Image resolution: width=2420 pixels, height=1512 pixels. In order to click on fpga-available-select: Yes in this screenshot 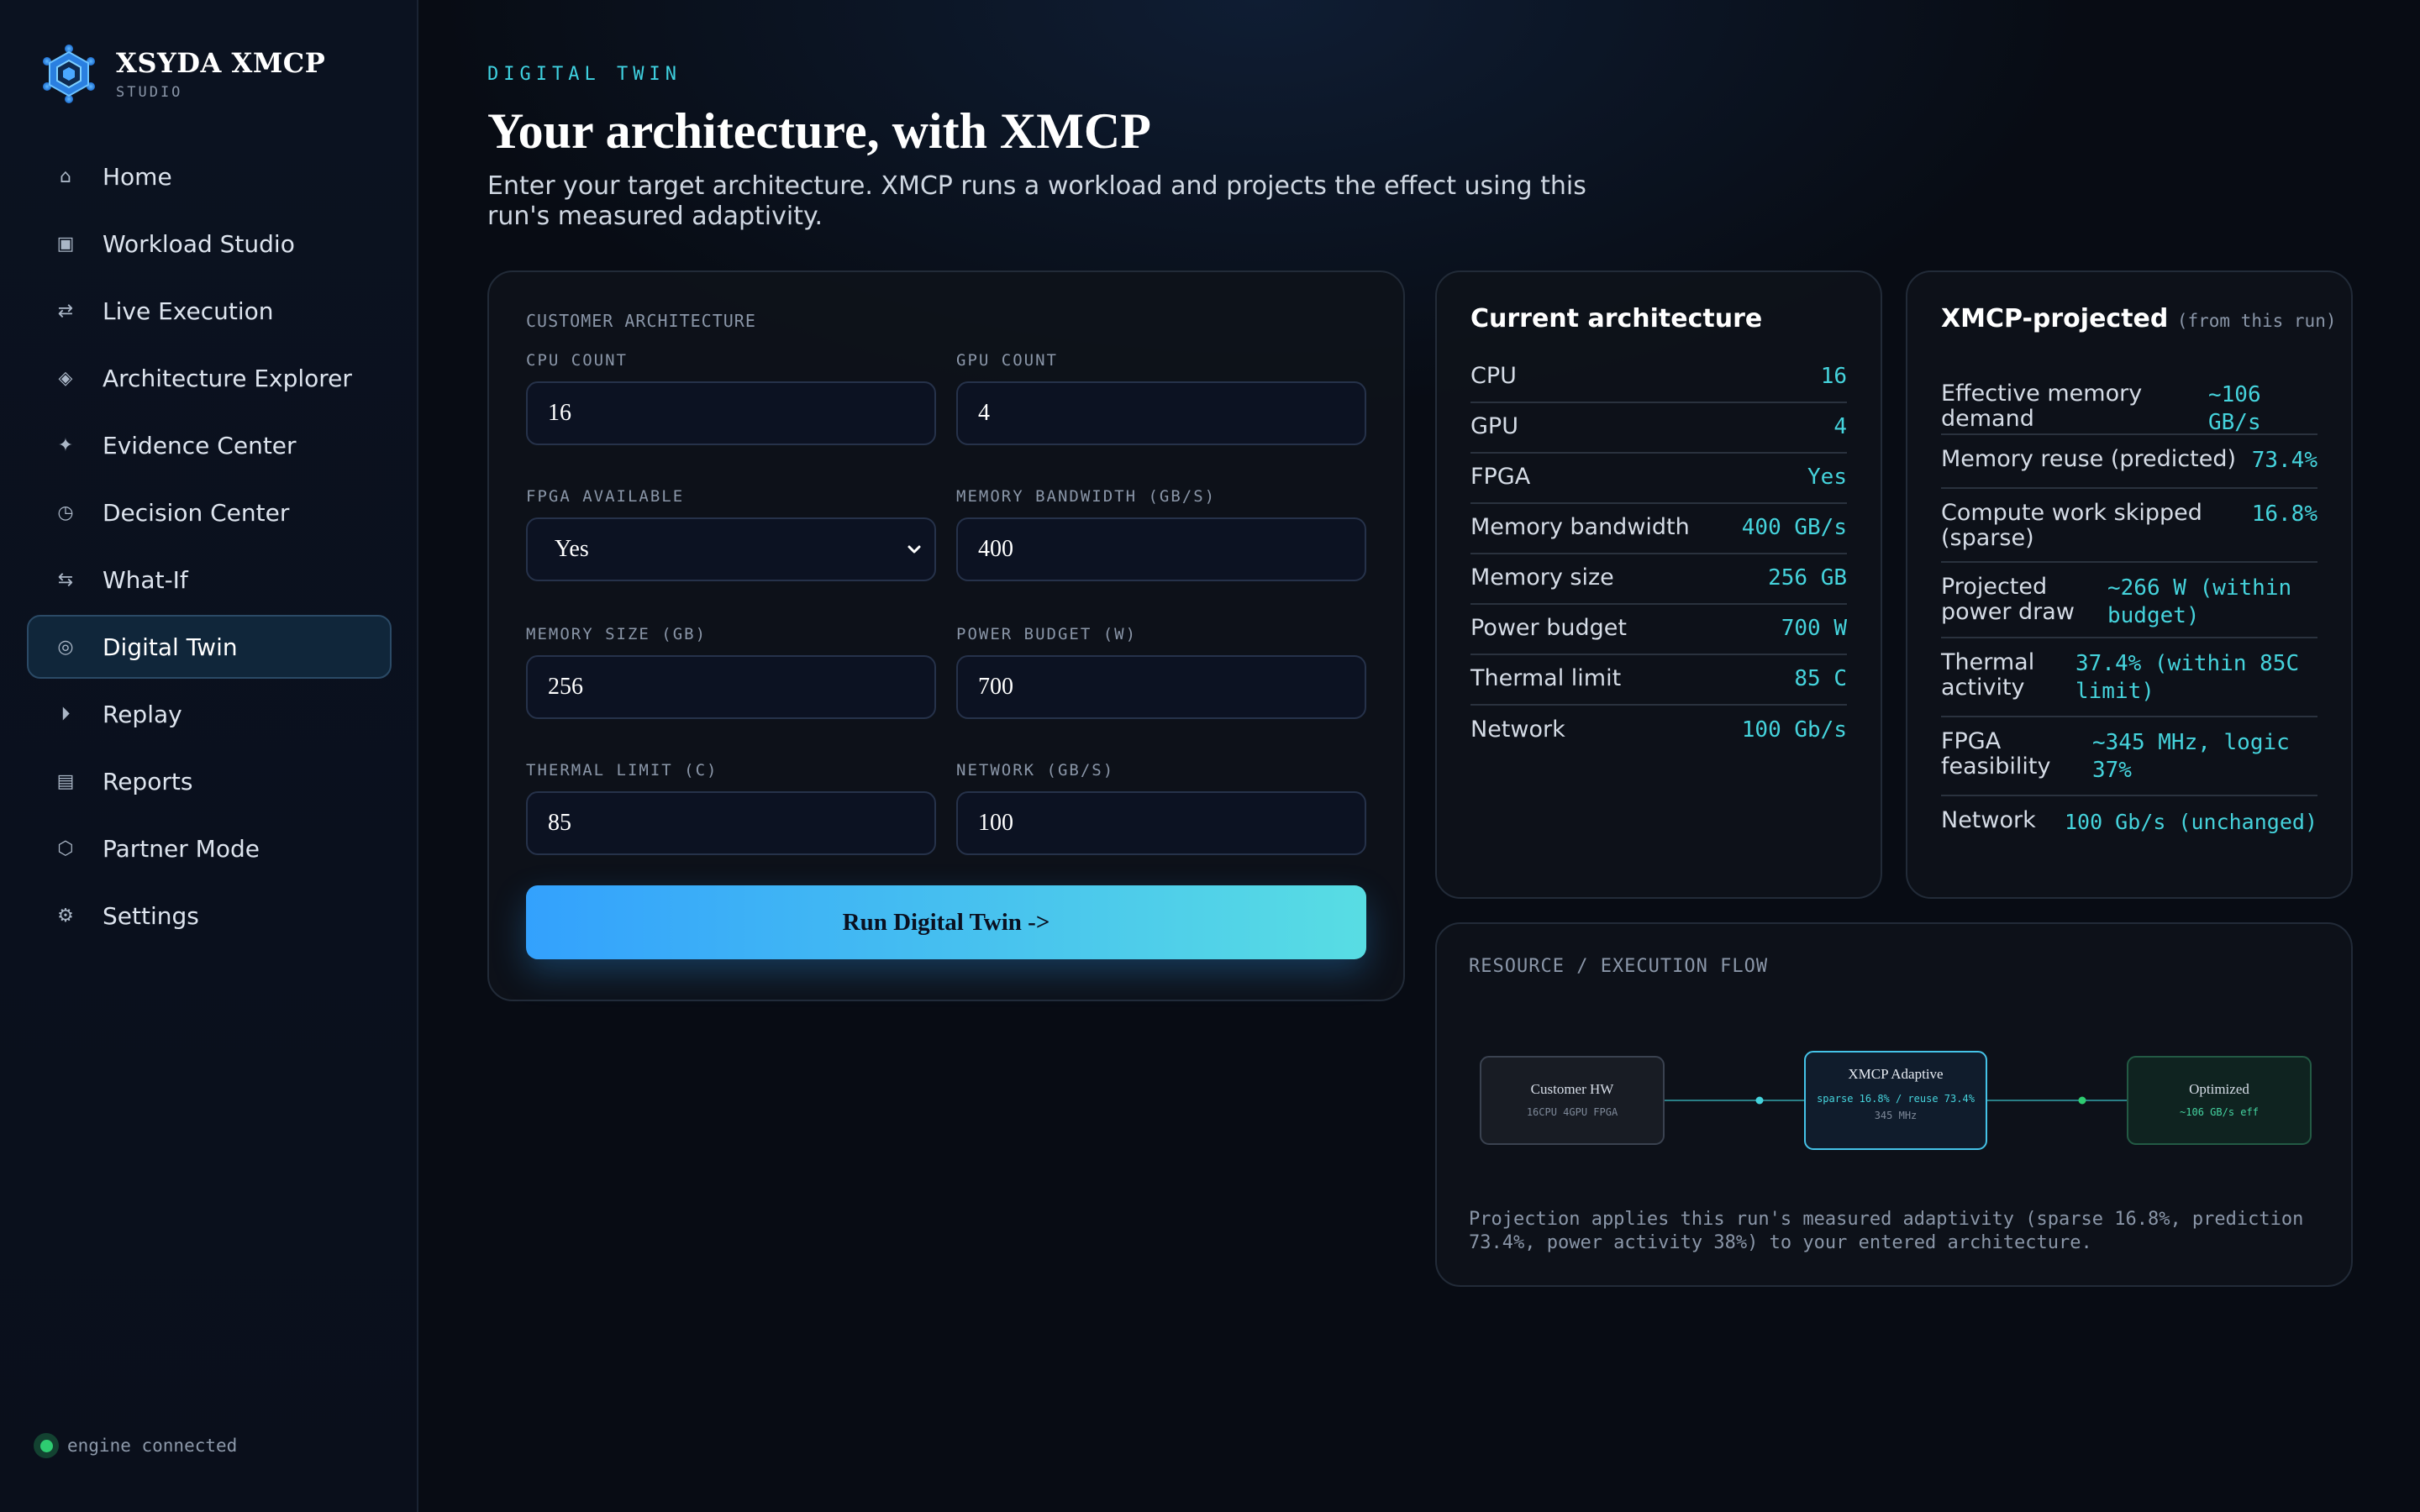, I will do `click(731, 549)`.